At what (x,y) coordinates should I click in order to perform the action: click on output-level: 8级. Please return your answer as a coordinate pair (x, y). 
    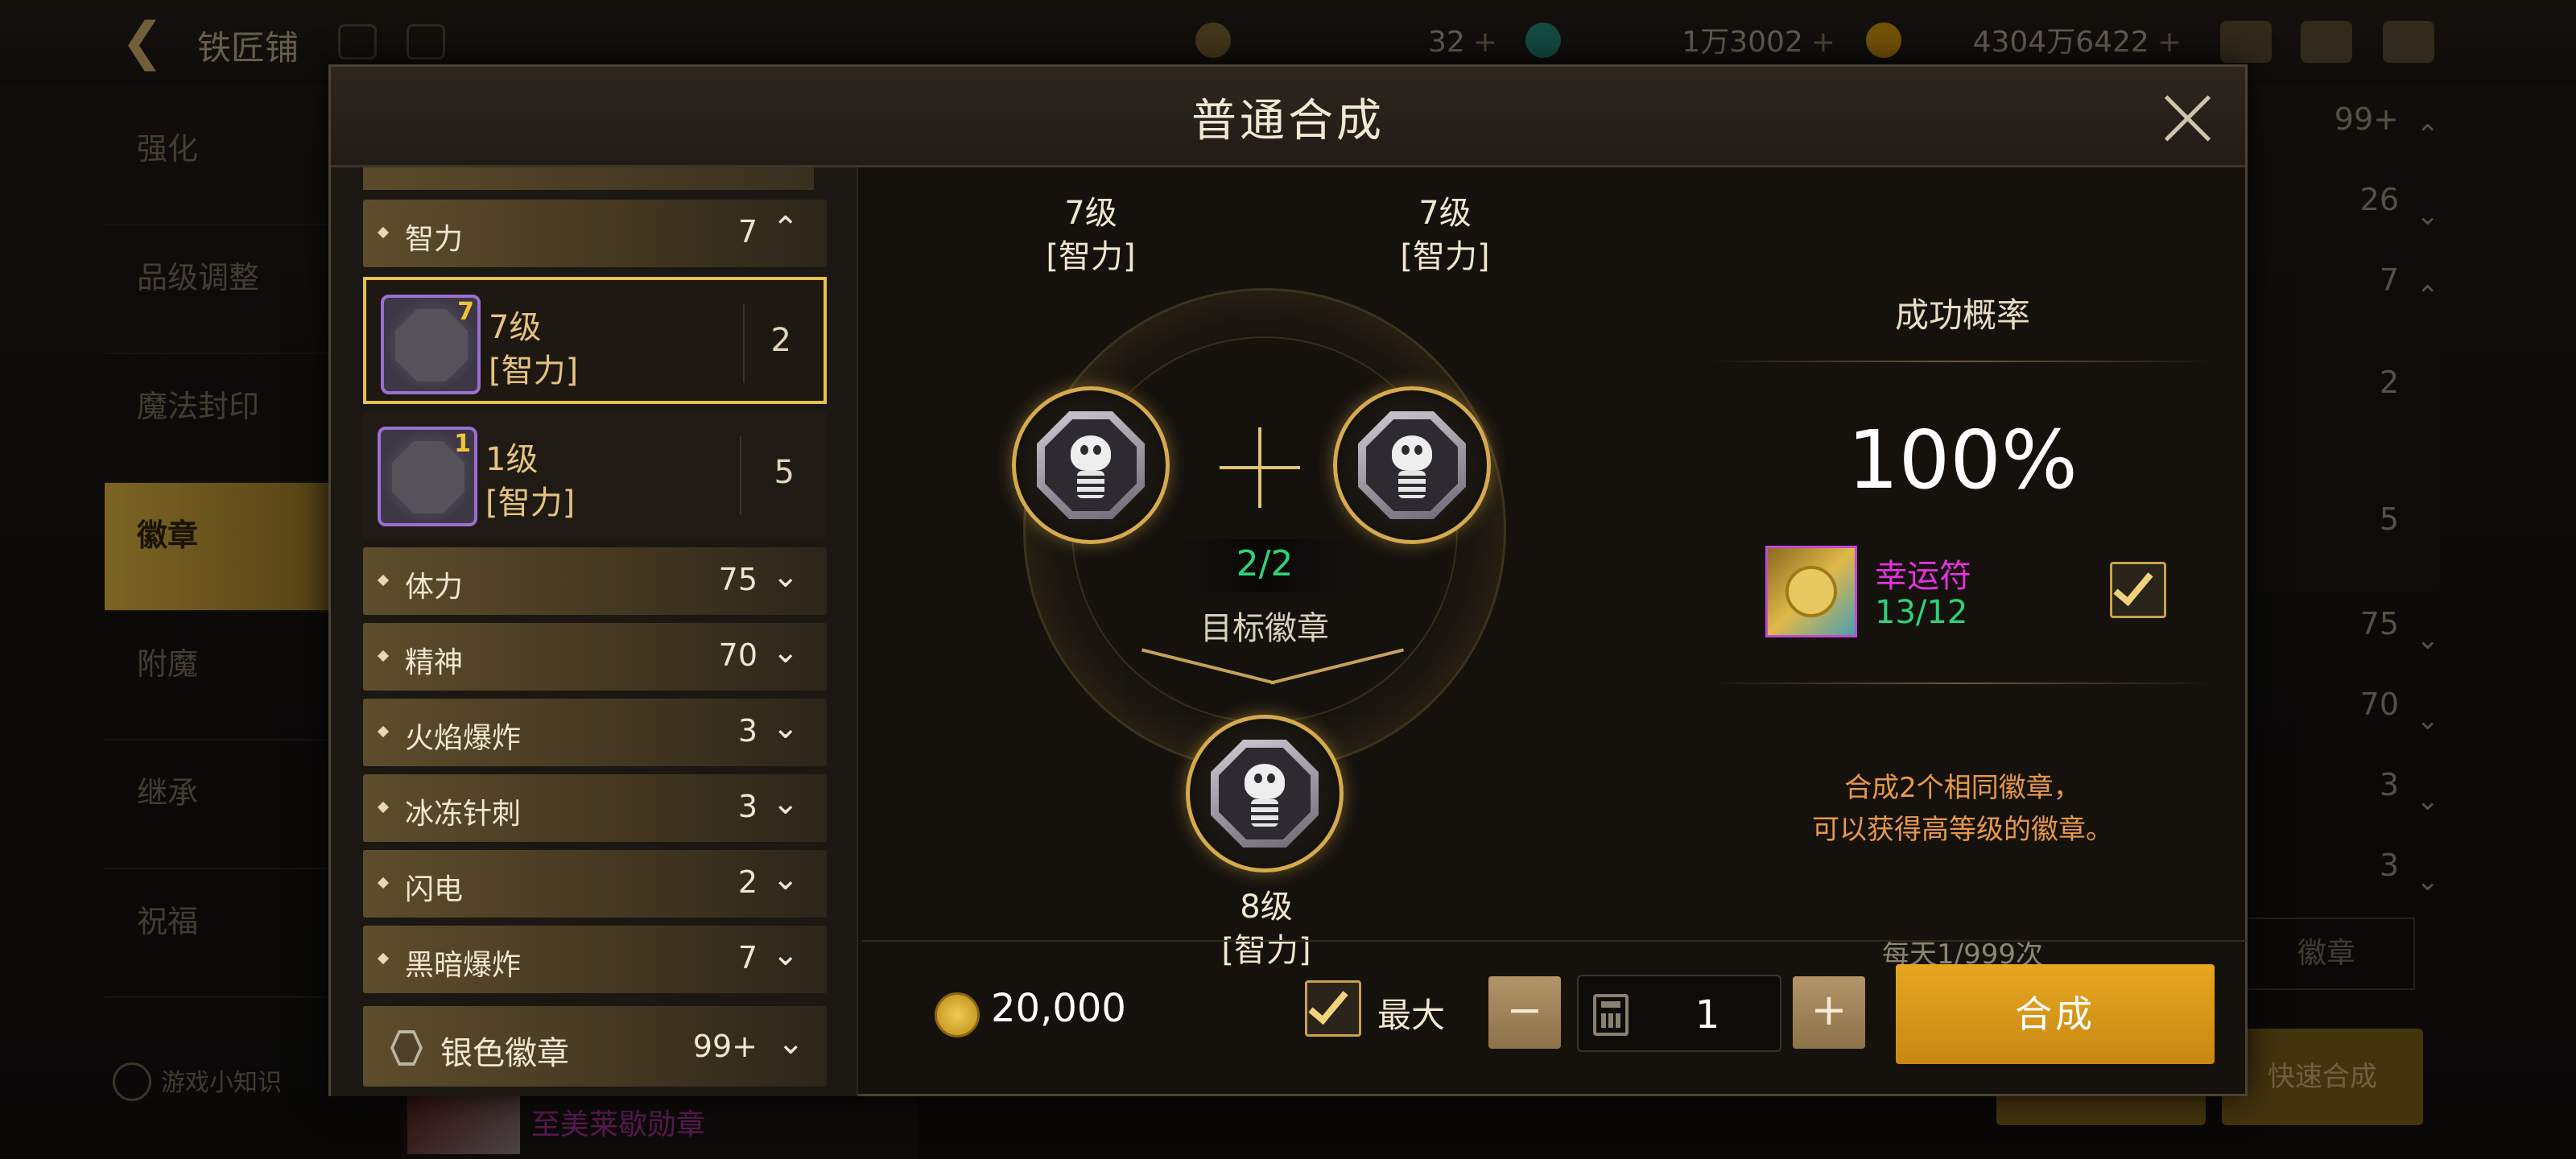
    Looking at the image, I should click on (1266, 907).